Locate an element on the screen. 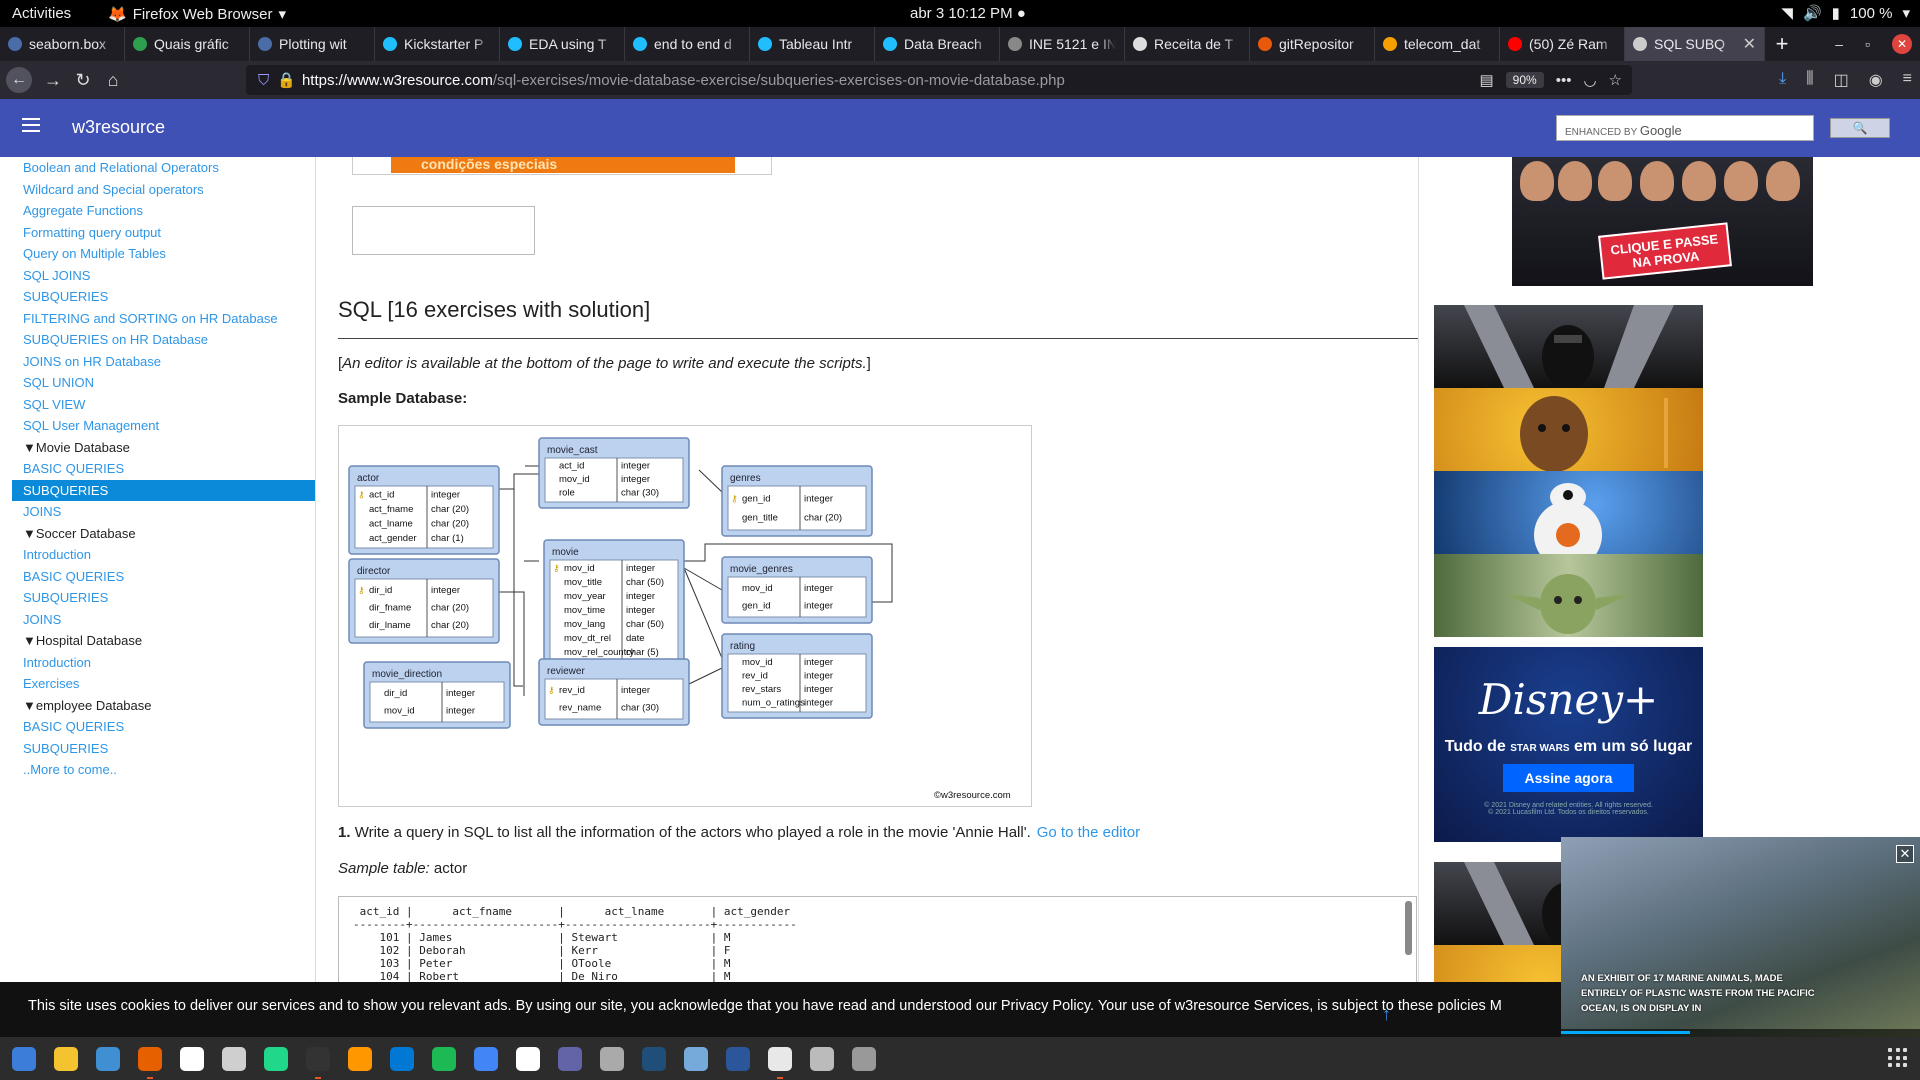 The width and height of the screenshot is (1920, 1080). close-window-icon: ✕ is located at coordinates (1902, 44).